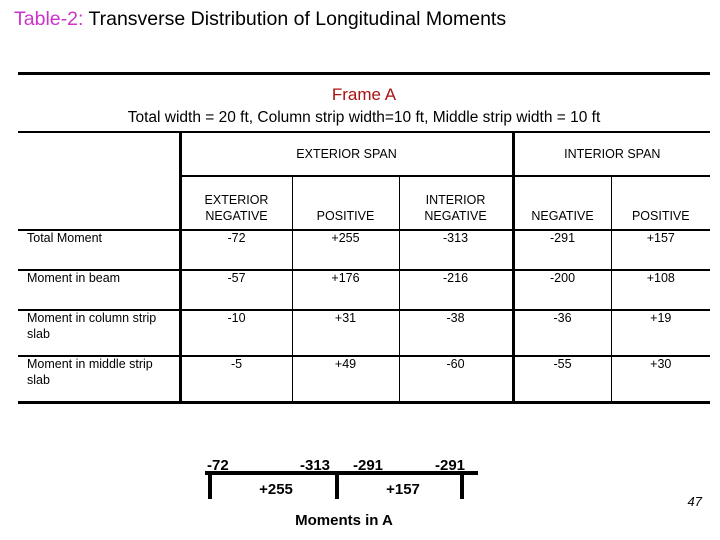 This screenshot has width=720, height=540. What do you see at coordinates (345, 289) in the screenshot?
I see `cell-value: +176` at bounding box center [345, 289].